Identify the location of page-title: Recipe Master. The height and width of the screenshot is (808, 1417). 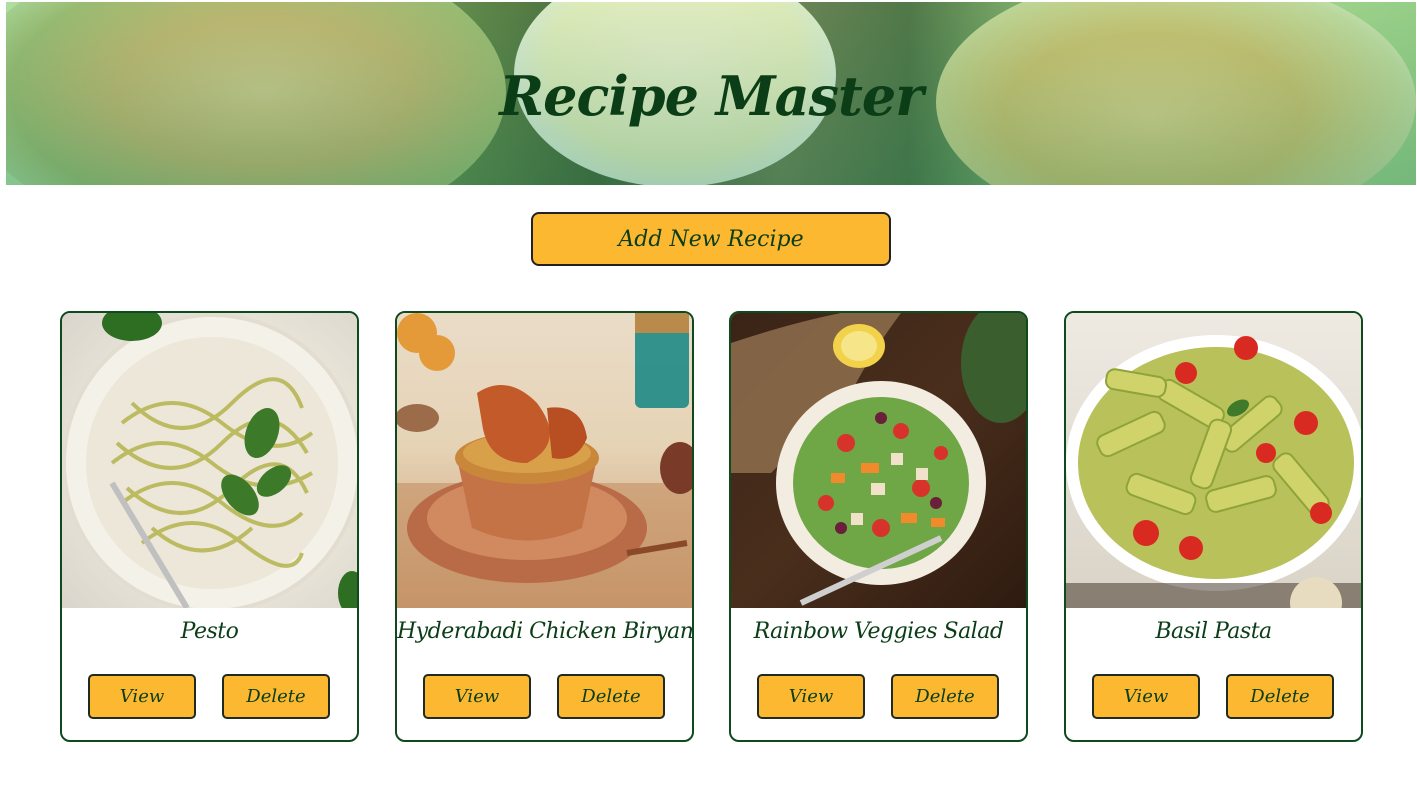
(711, 96).